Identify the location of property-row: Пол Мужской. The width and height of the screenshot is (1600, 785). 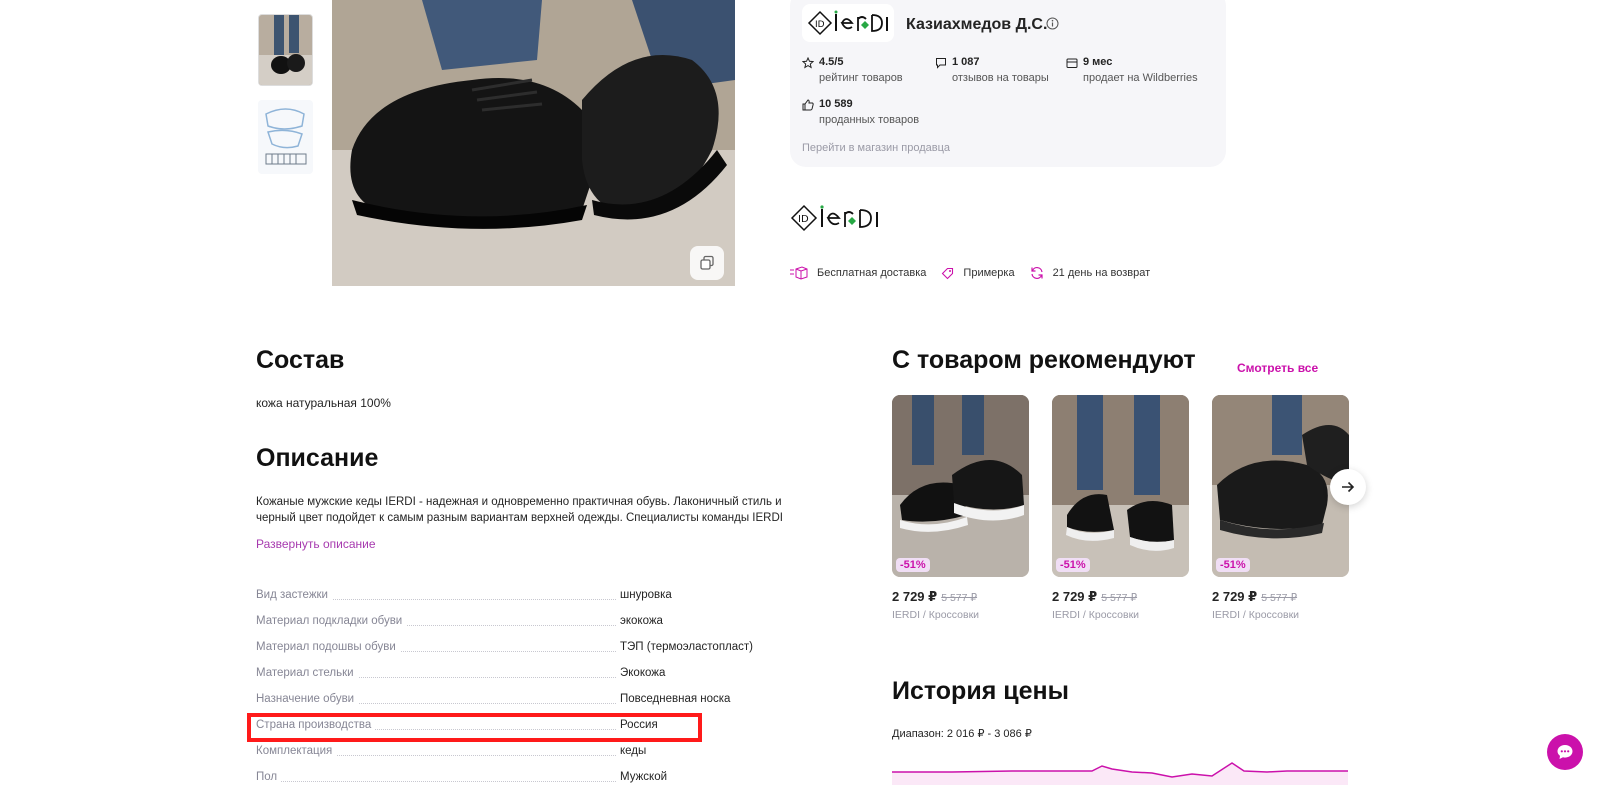
(462, 777).